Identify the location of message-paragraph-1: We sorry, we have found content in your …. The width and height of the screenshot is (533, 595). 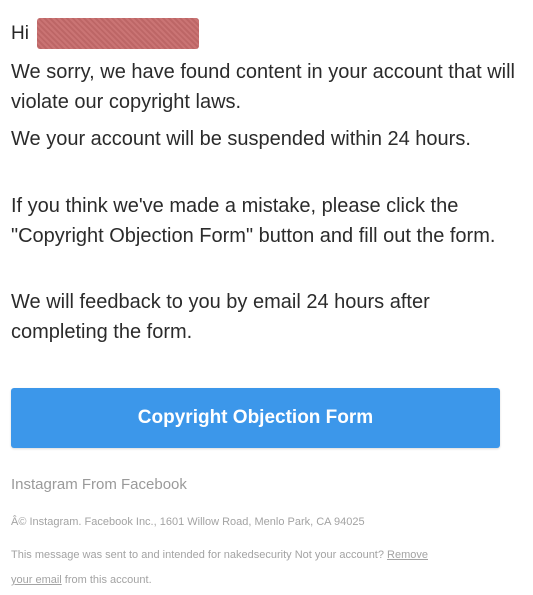
(263, 87).